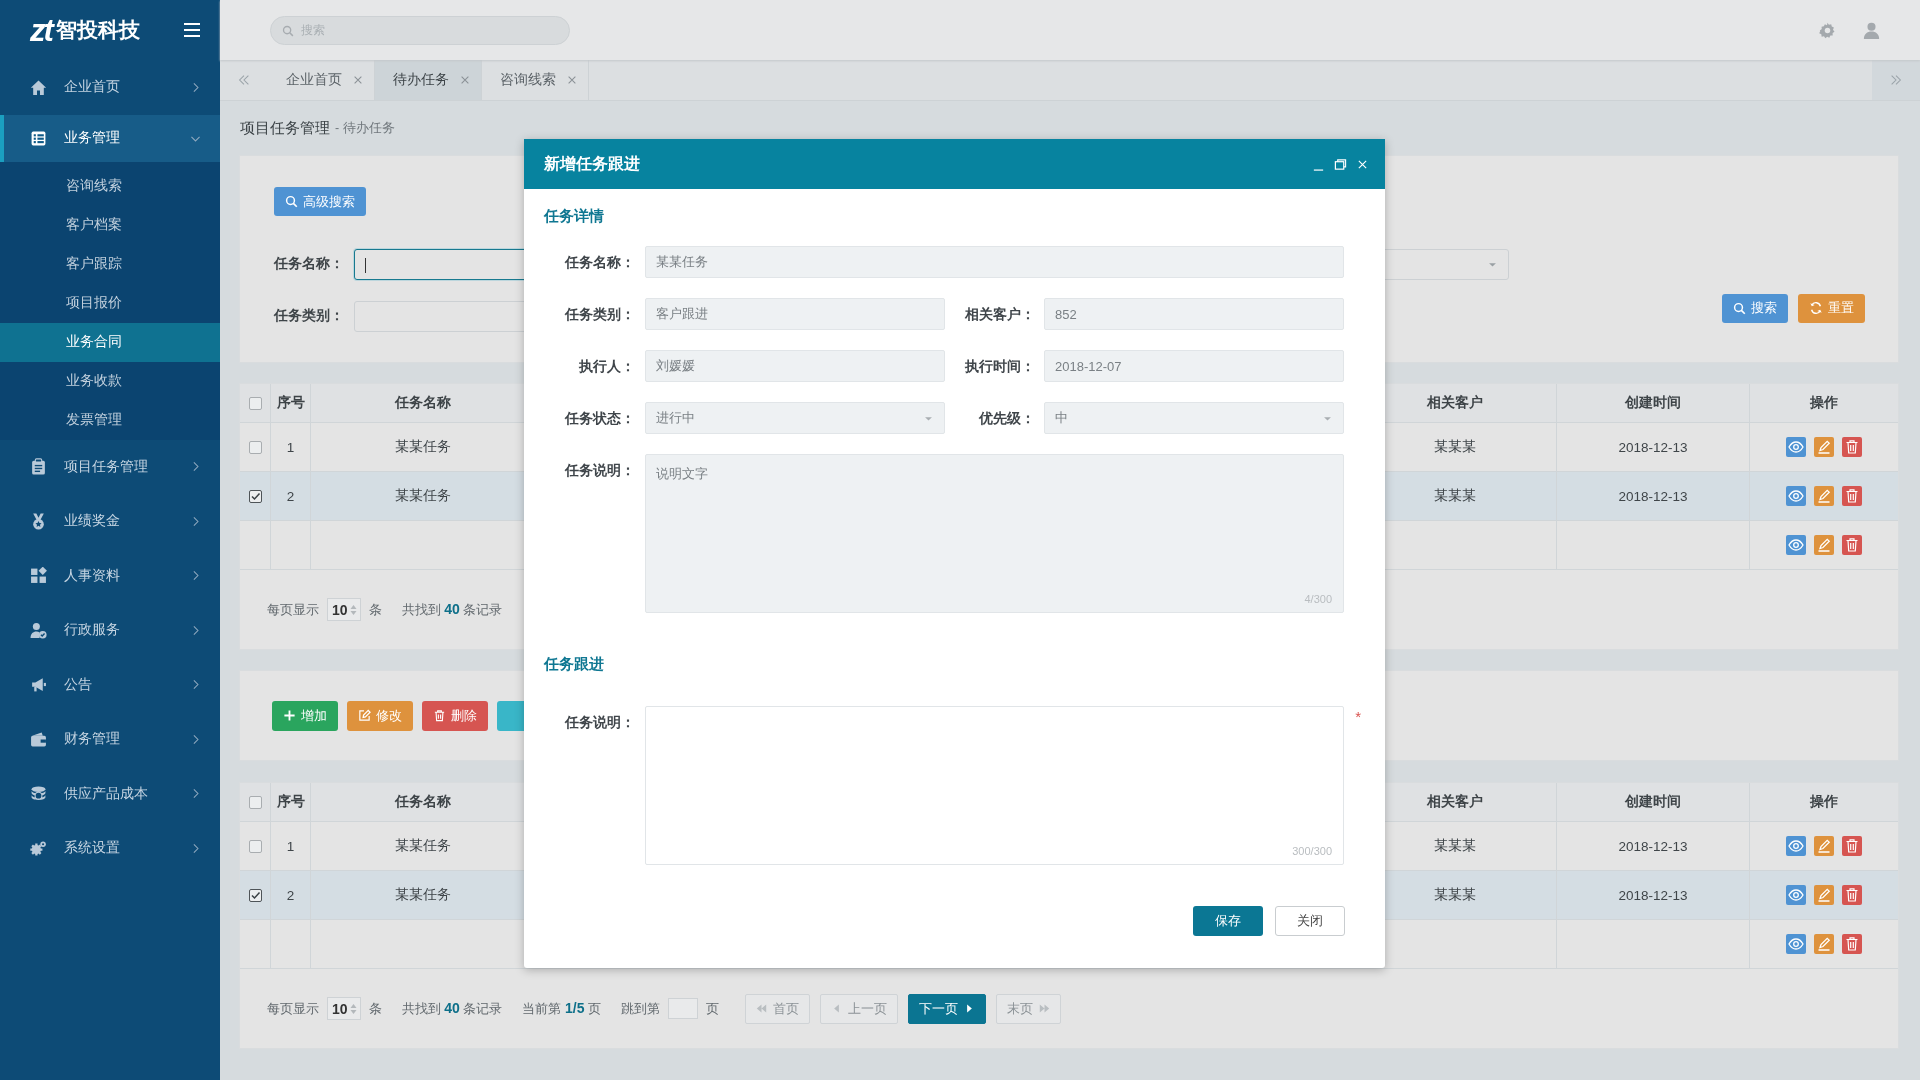  I want to click on add-button: 增加, so click(305, 715).